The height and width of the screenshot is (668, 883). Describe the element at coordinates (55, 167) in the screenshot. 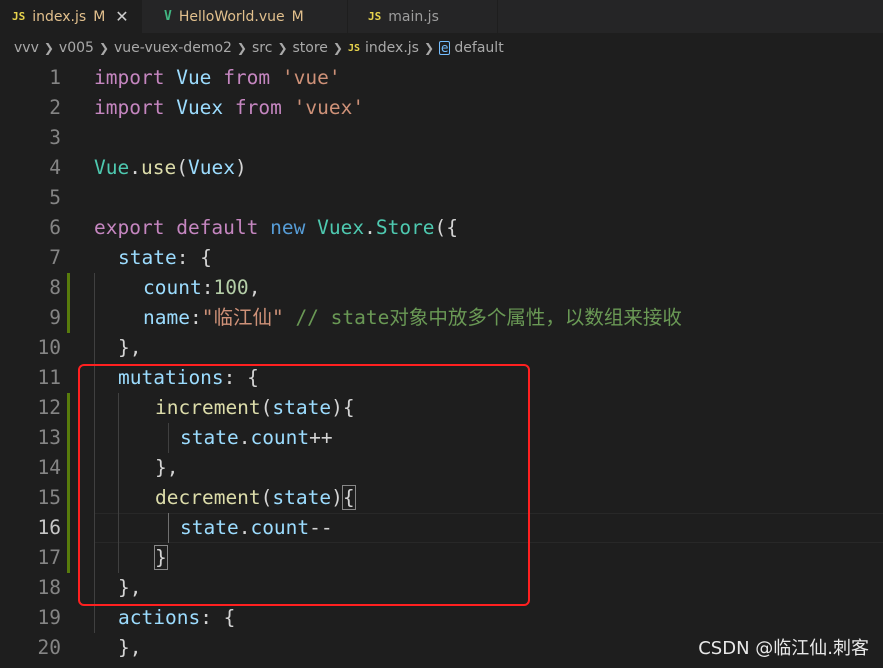

I see `line-number: 4` at that location.